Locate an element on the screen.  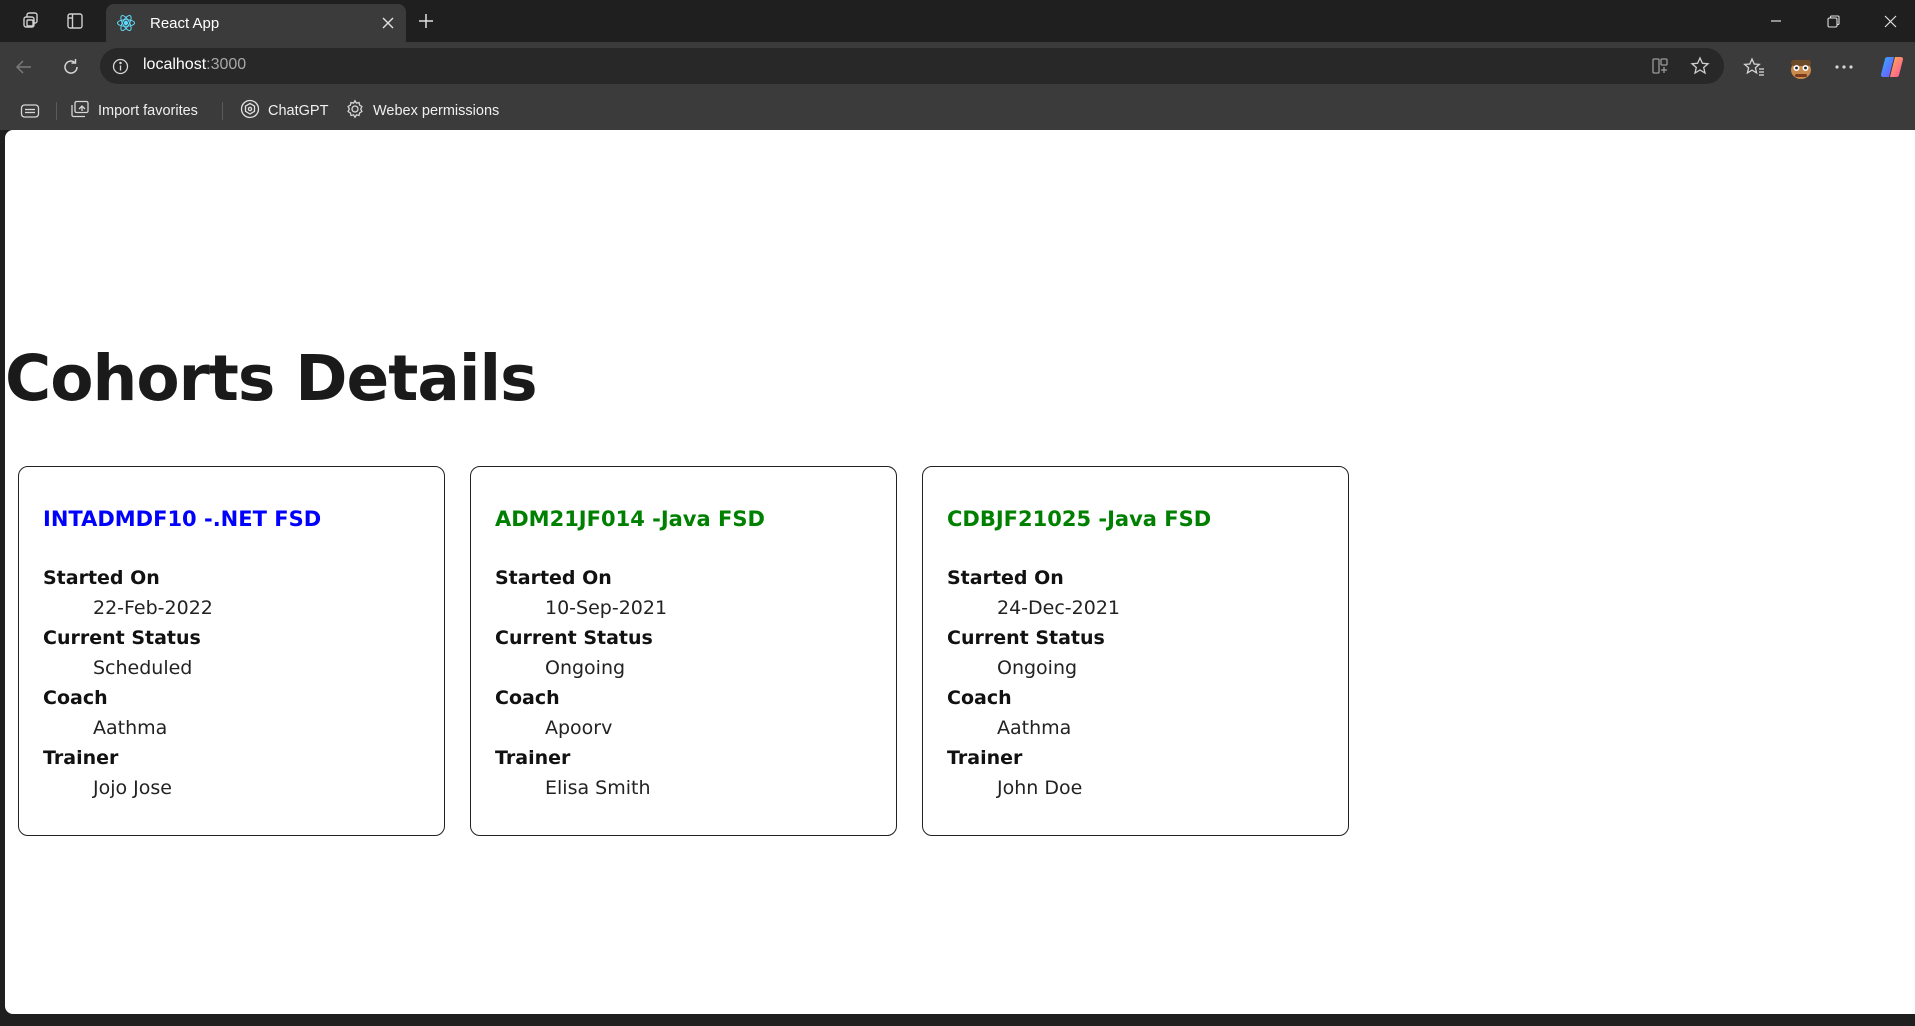
coach-value: Apoorv is located at coordinates (579, 728).